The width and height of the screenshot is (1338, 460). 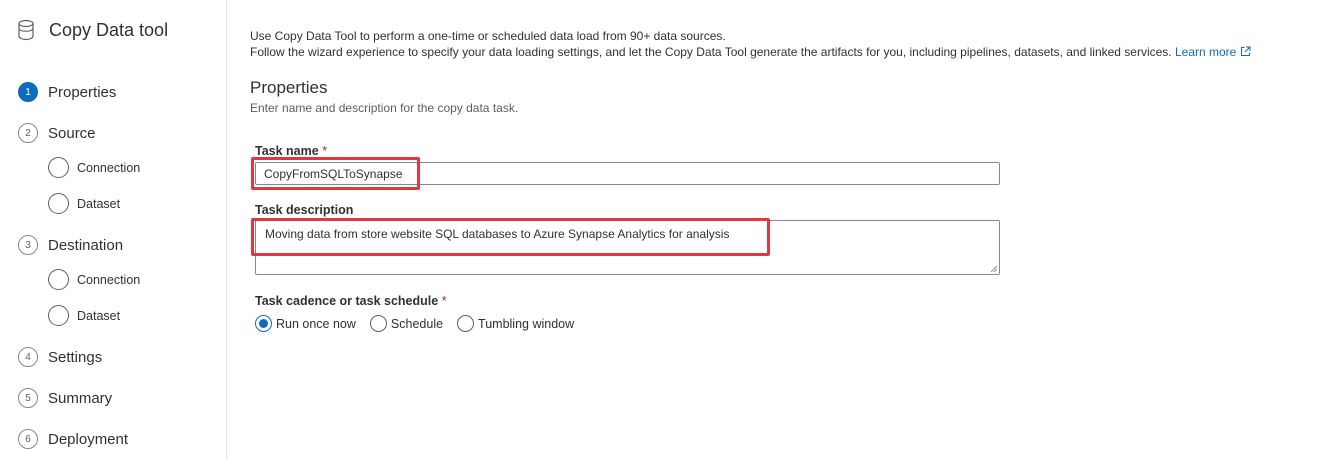 What do you see at coordinates (82, 92) in the screenshot?
I see `step-label: Properties` at bounding box center [82, 92].